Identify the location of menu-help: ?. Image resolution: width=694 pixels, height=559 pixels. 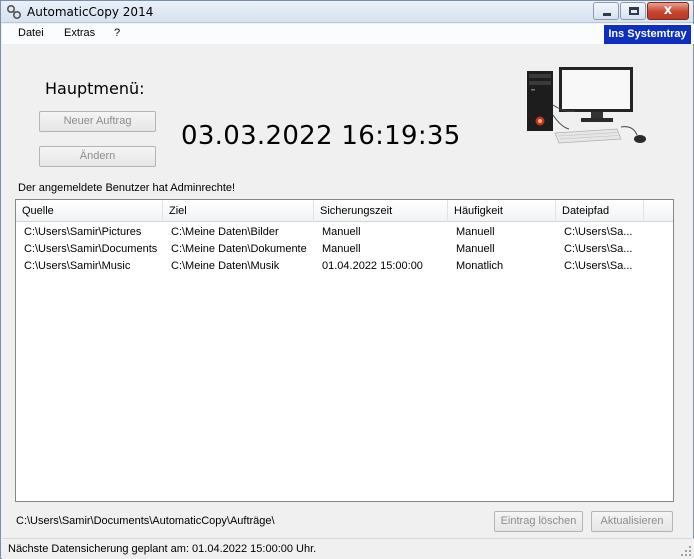
(117, 33).